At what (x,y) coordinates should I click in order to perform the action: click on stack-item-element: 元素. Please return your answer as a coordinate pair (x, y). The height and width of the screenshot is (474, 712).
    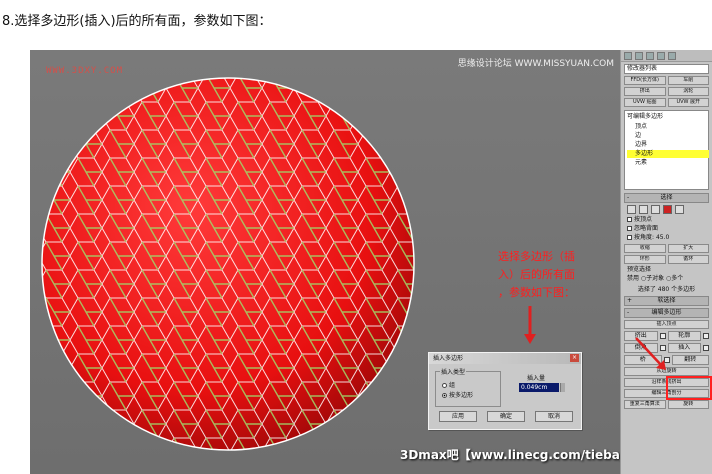
    Looking at the image, I should click on (641, 163).